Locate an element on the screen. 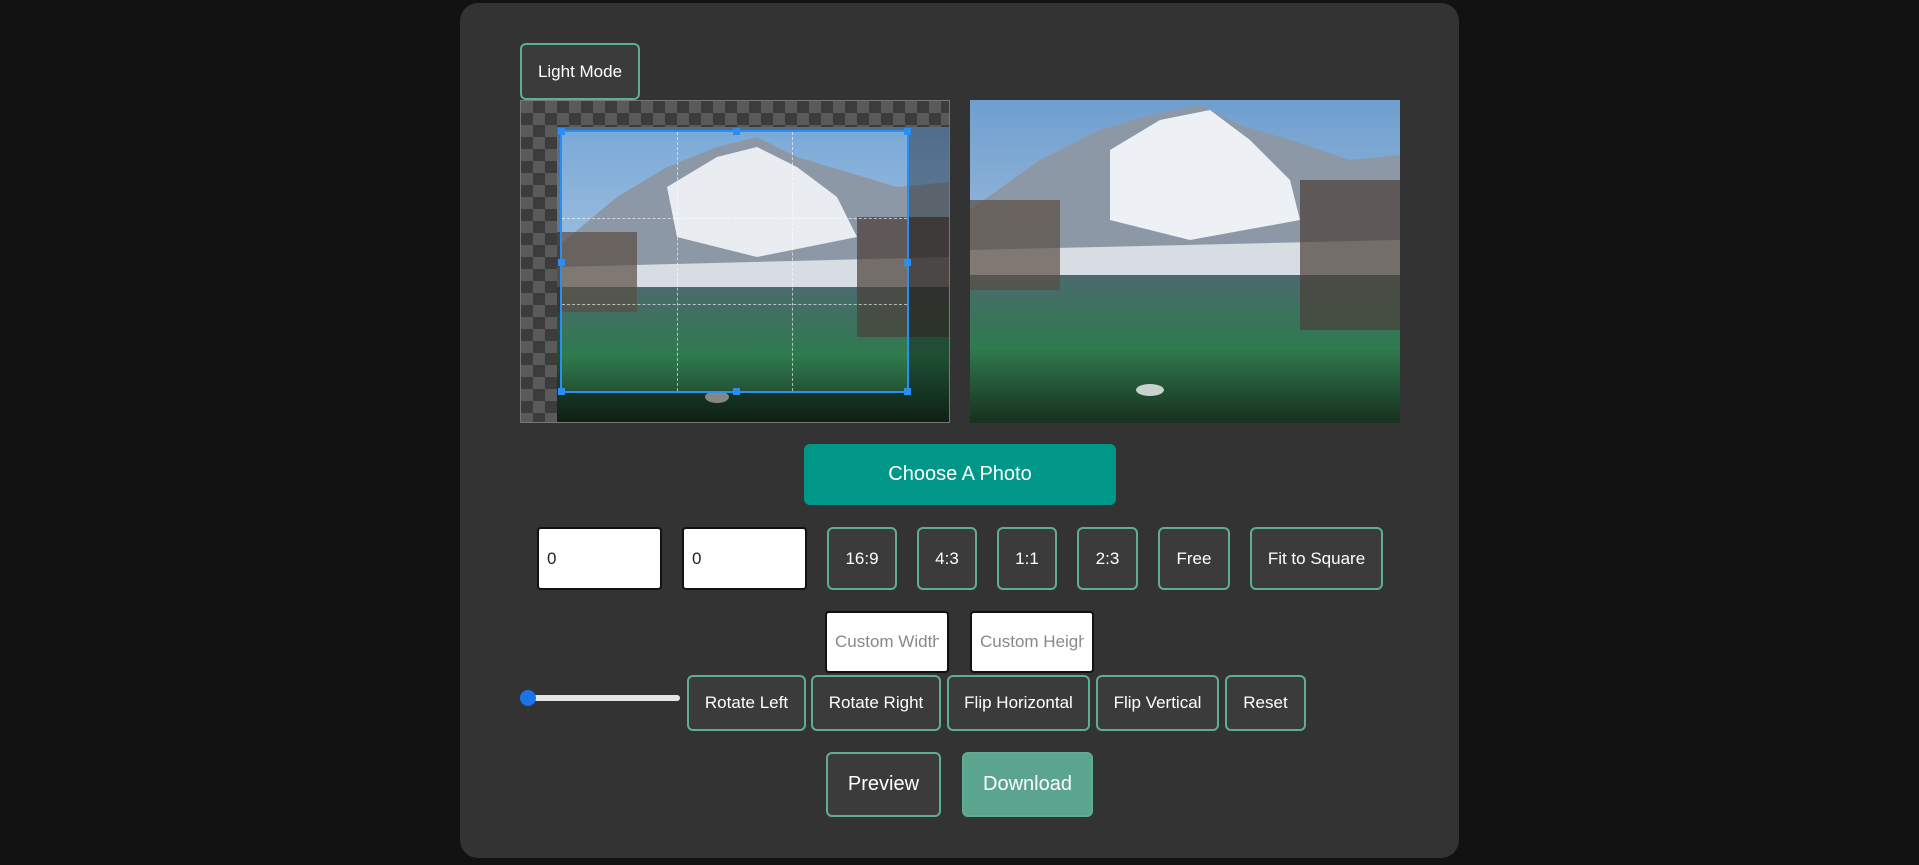 The width and height of the screenshot is (1919, 865). preview-button: Preview is located at coordinates (883, 784).